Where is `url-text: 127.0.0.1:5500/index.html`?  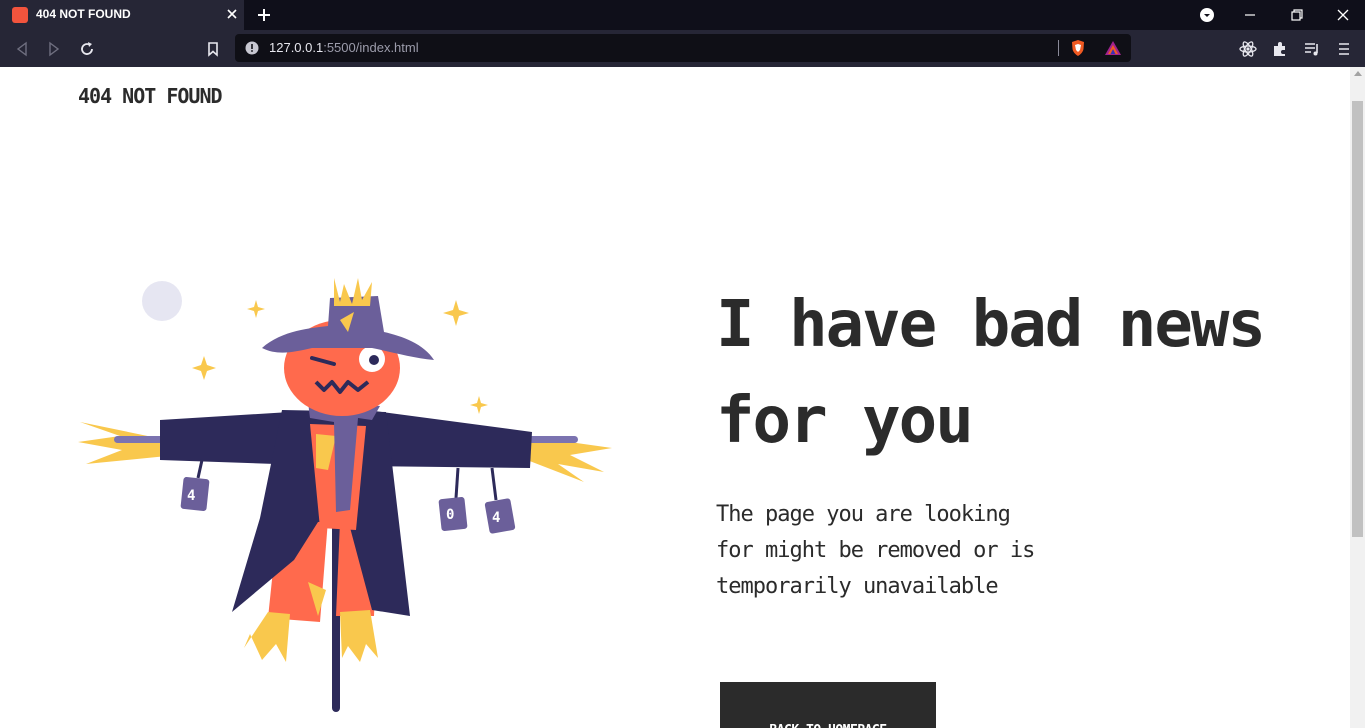
url-text: 127.0.0.1:5500/index.html is located at coordinates (344, 47).